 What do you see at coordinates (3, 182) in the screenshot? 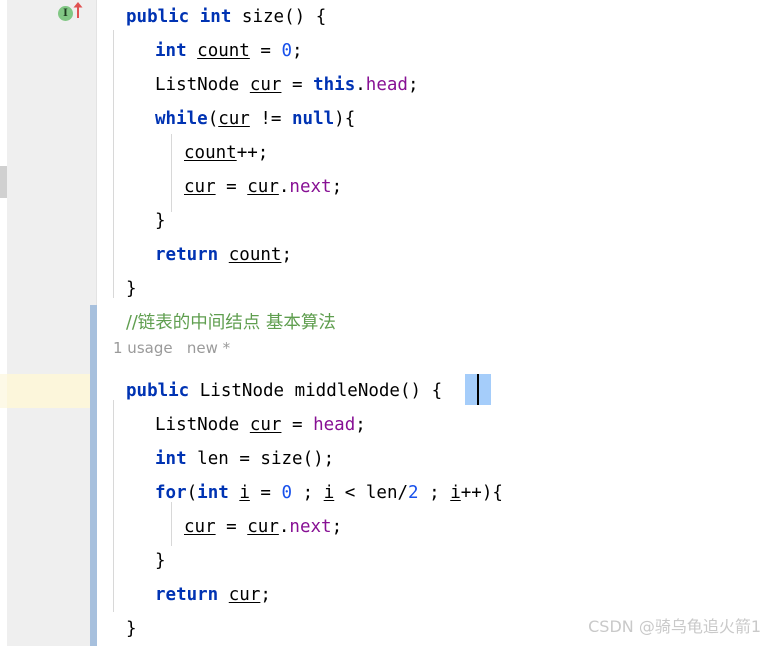
I see `left-marker-thumb` at bounding box center [3, 182].